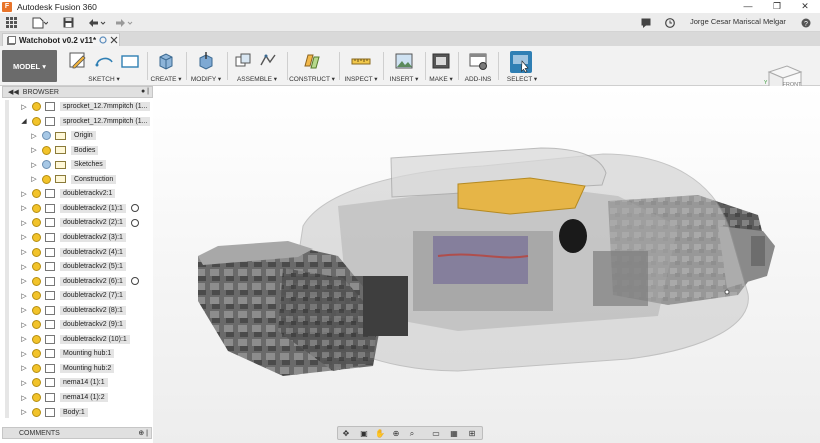  What do you see at coordinates (104, 61) in the screenshot?
I see `arc-icon` at bounding box center [104, 61].